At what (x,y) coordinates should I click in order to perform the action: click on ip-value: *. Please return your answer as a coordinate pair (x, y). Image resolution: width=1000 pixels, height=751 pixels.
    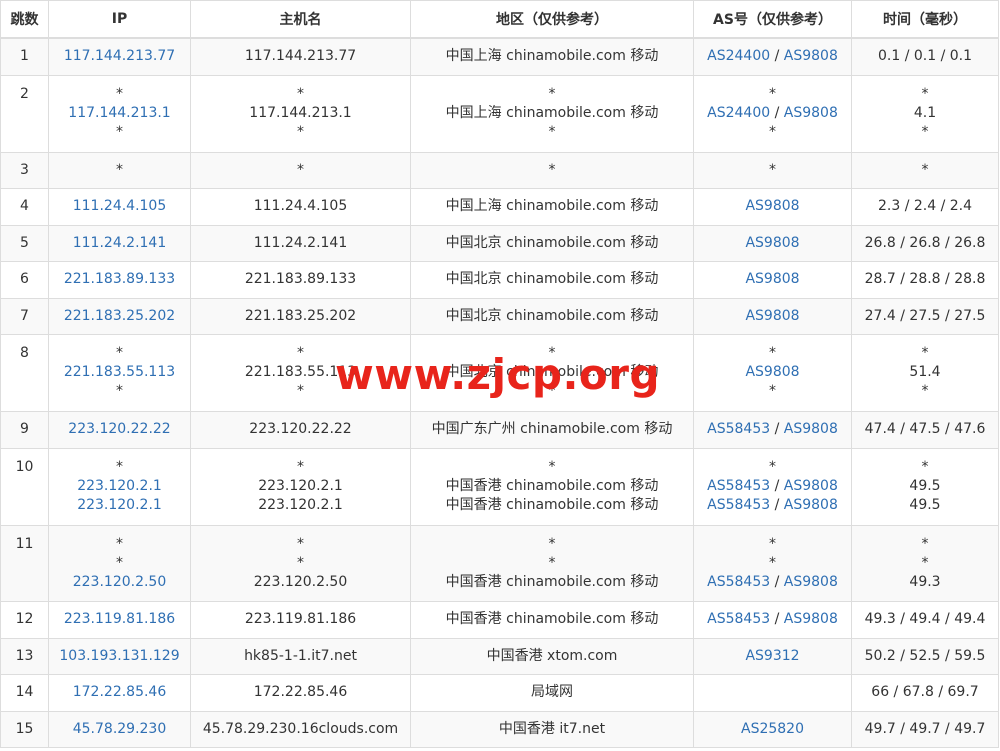
    Looking at the image, I should click on (119, 562).